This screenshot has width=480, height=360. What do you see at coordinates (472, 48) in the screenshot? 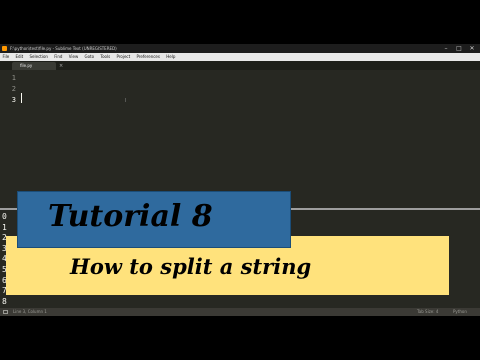
I see `close-icon: ✕` at bounding box center [472, 48].